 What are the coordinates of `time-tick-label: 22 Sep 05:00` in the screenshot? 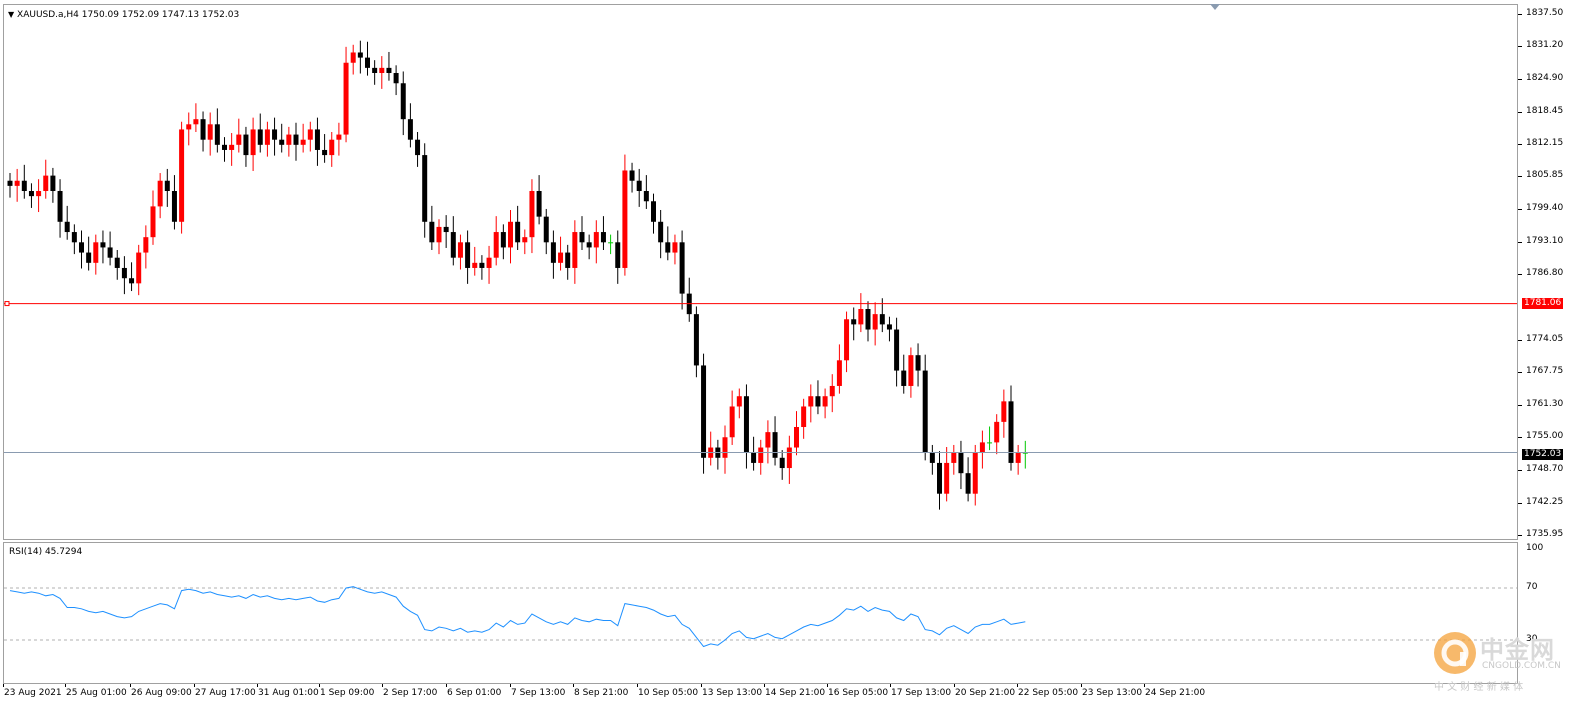 It's located at (1048, 693).